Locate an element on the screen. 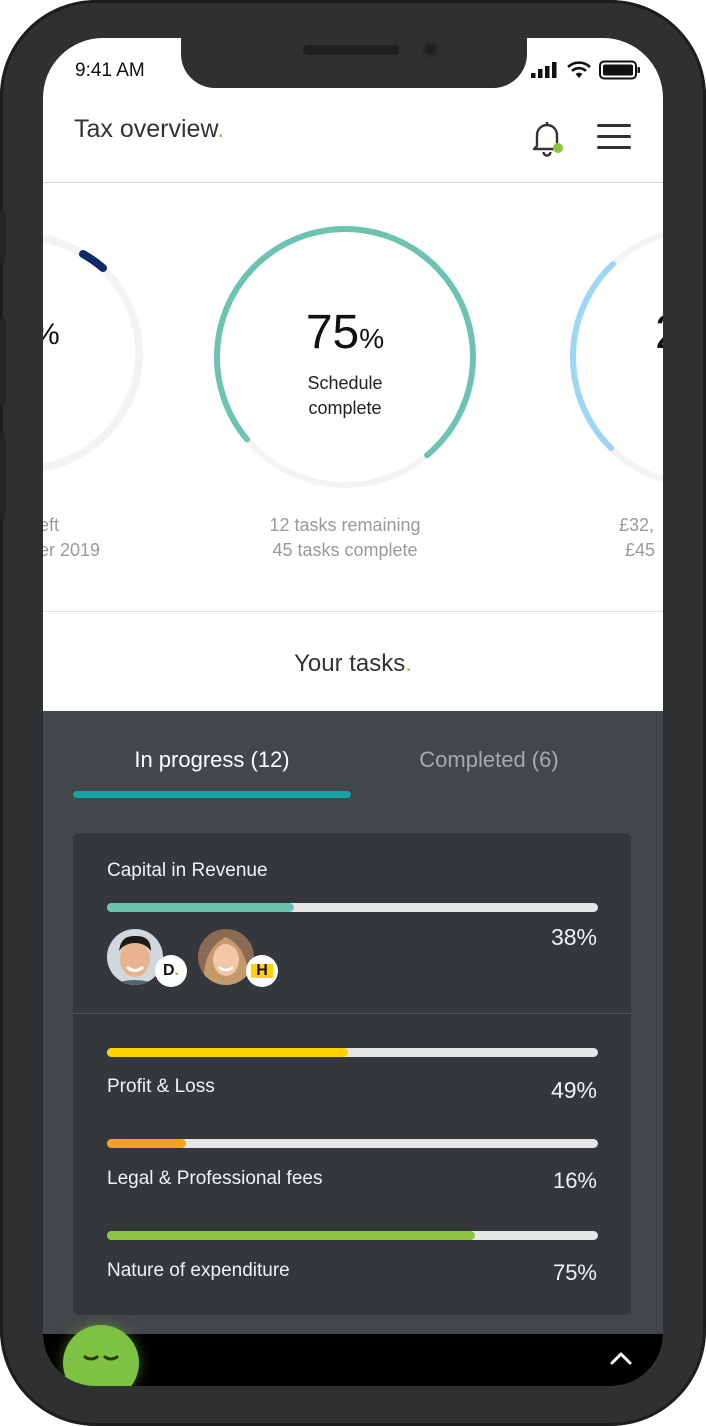  task-name: Capital in Revenue is located at coordinates (187, 870).